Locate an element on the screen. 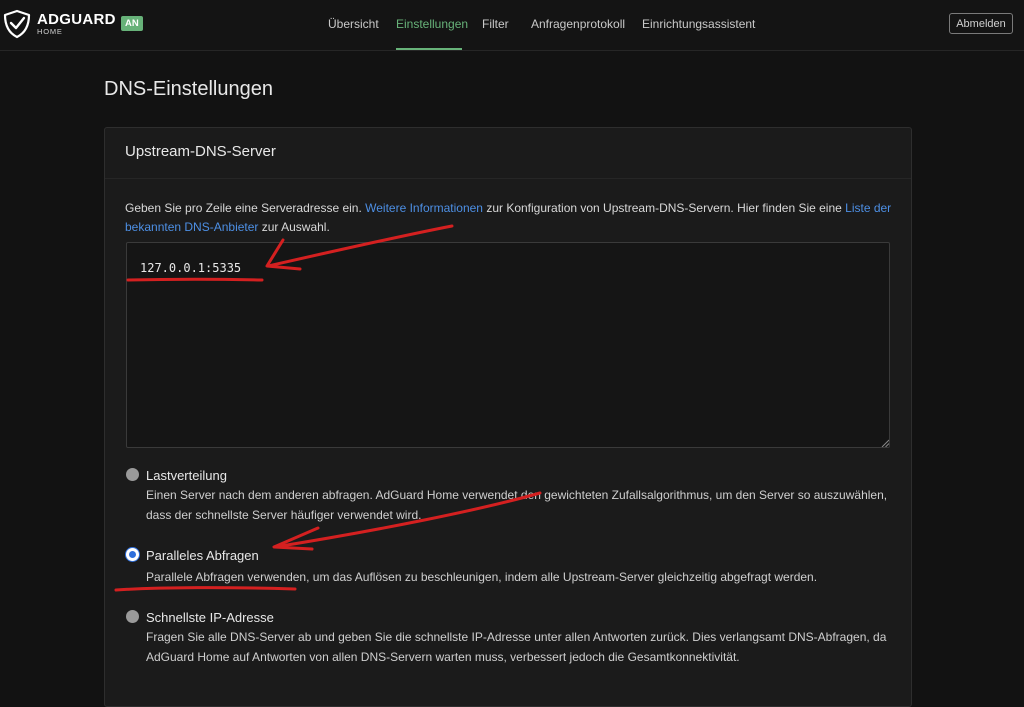  nav-settings: Einstellungen is located at coordinates (432, 24).